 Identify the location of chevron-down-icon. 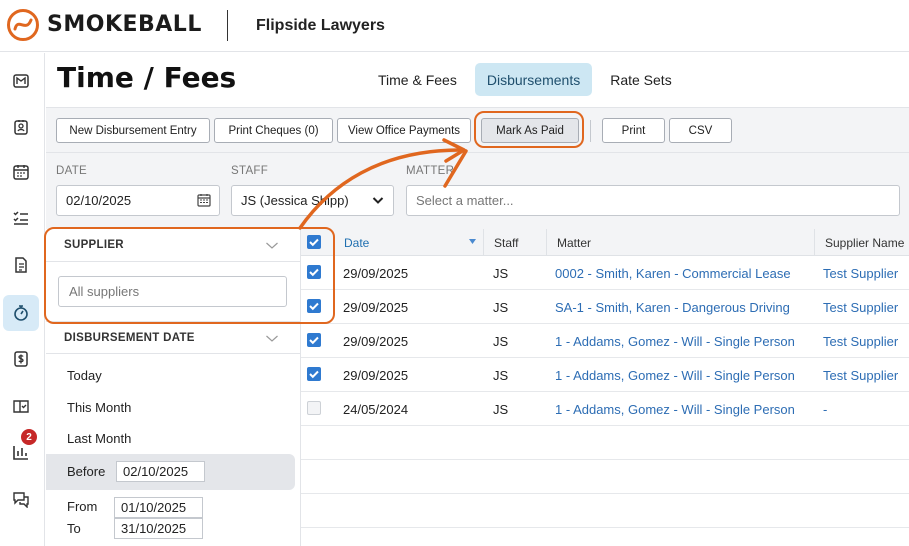
(272, 338).